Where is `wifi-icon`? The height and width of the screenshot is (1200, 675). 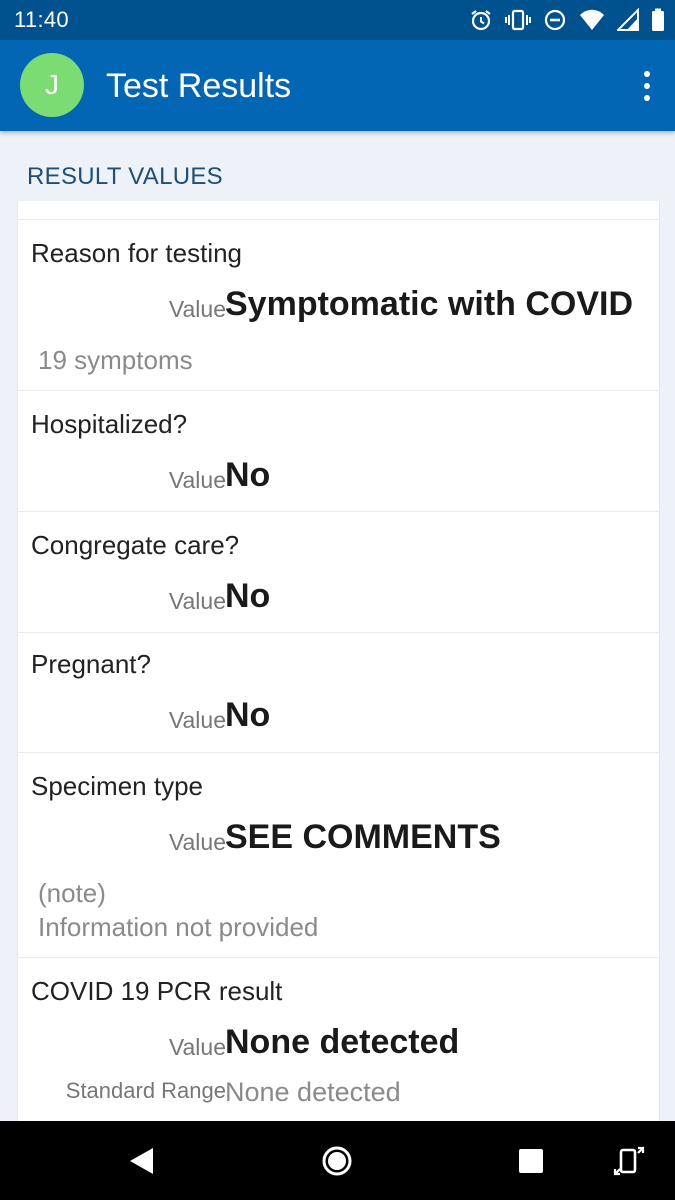 wifi-icon is located at coordinates (592, 20).